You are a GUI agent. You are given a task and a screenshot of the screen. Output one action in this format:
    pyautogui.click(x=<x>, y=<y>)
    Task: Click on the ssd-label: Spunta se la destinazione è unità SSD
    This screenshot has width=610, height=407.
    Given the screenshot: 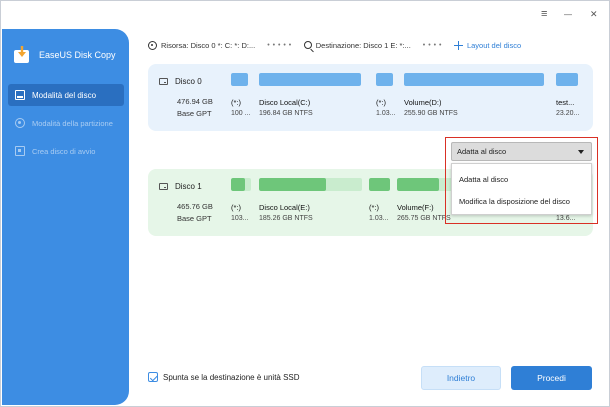 What is the action you would take?
    pyautogui.click(x=231, y=377)
    